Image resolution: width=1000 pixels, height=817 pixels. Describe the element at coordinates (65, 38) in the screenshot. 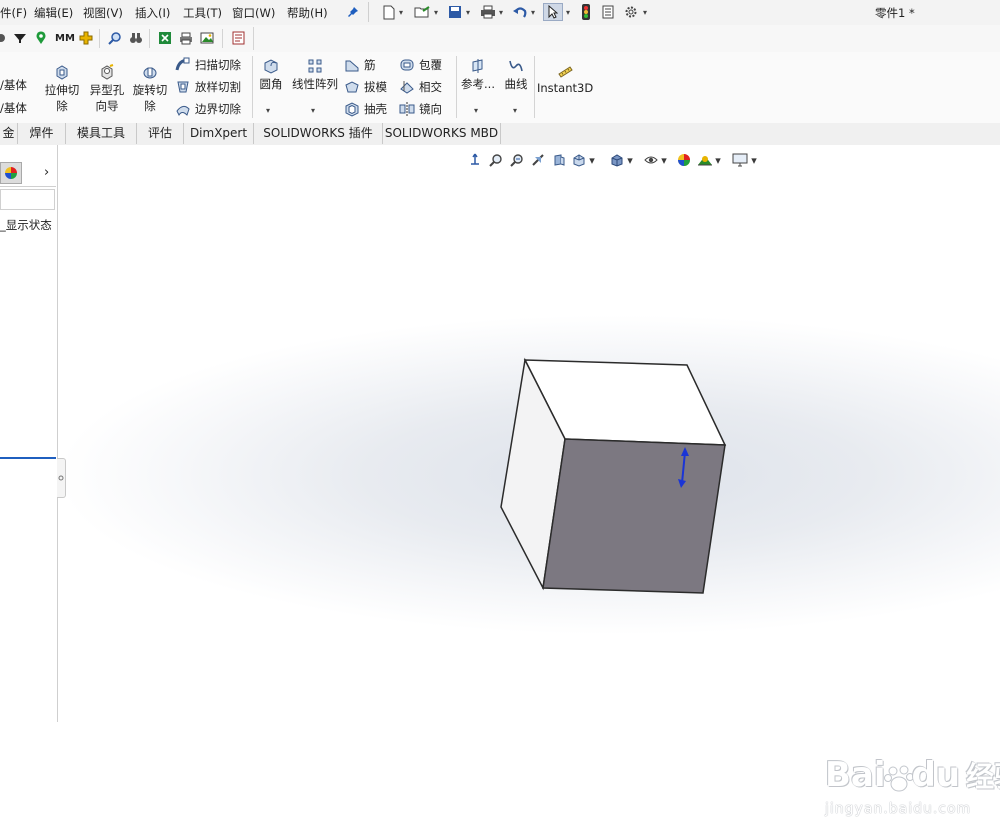

I see `measure-icon: MM` at that location.